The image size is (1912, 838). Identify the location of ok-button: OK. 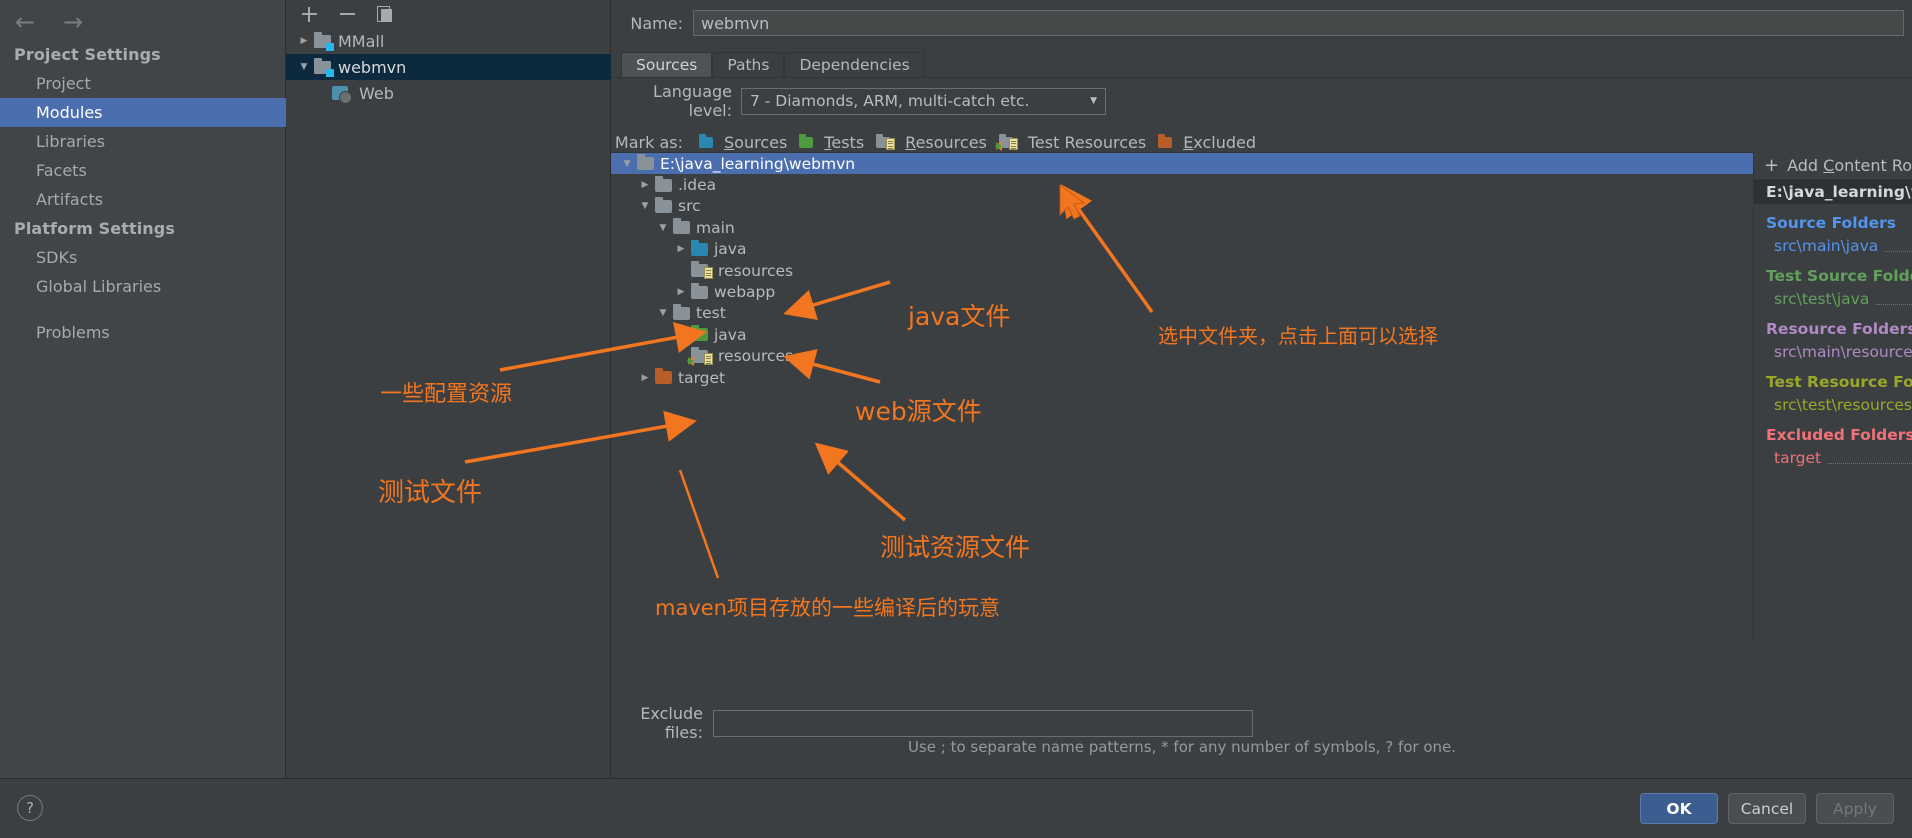
(1679, 808).